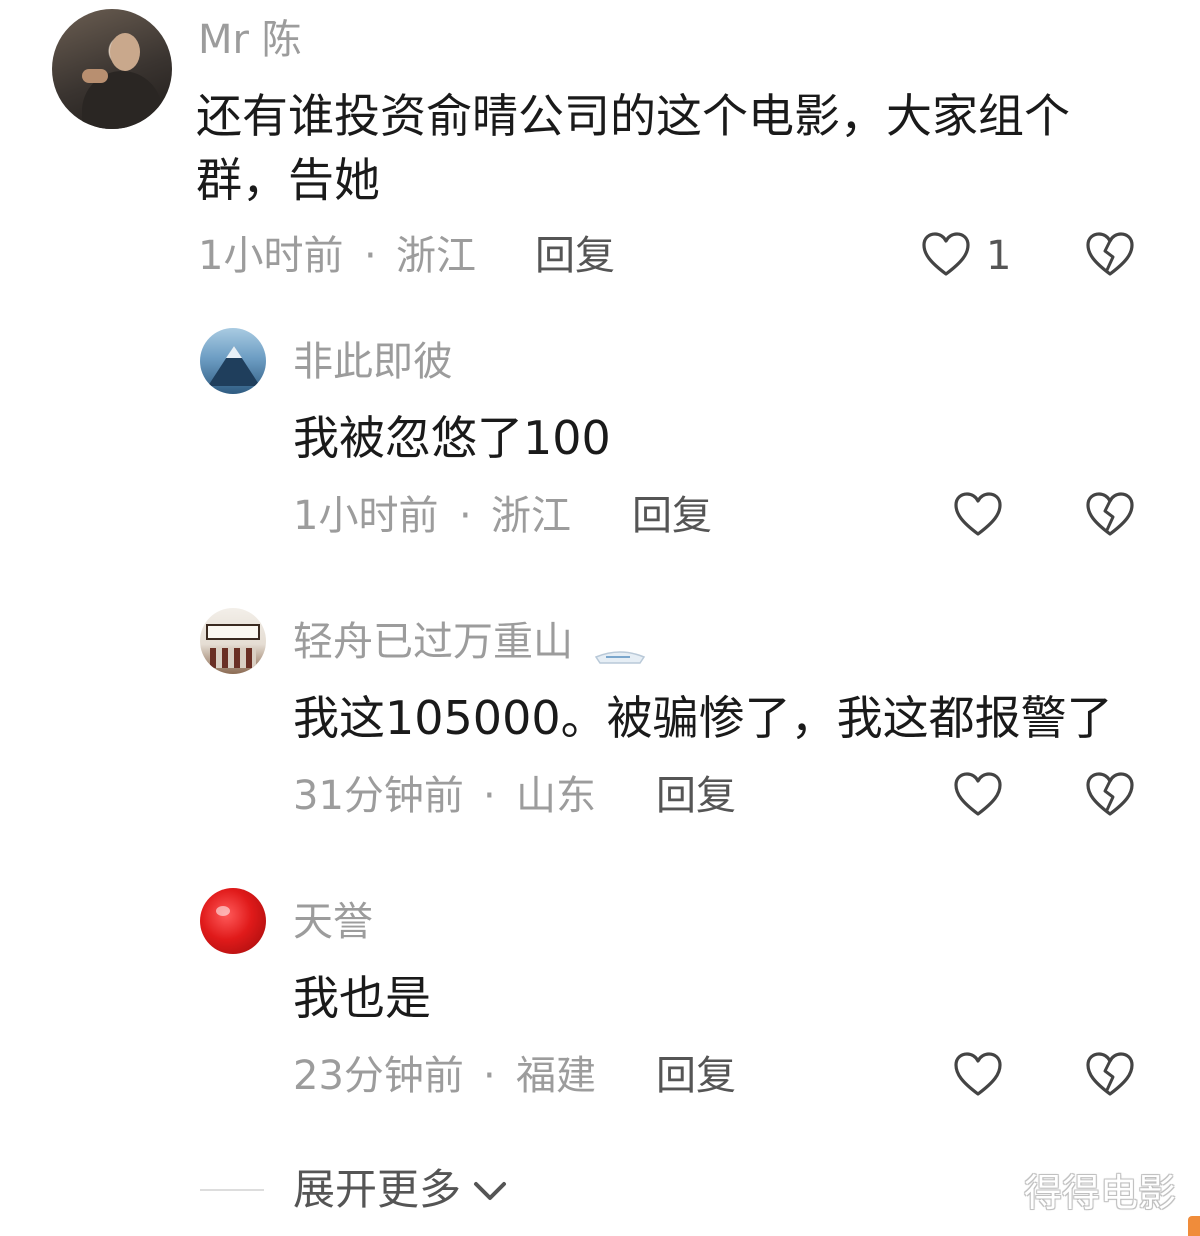  Describe the element at coordinates (233, 658) in the screenshot. I see `avatar-plaque-pillars` at that location.